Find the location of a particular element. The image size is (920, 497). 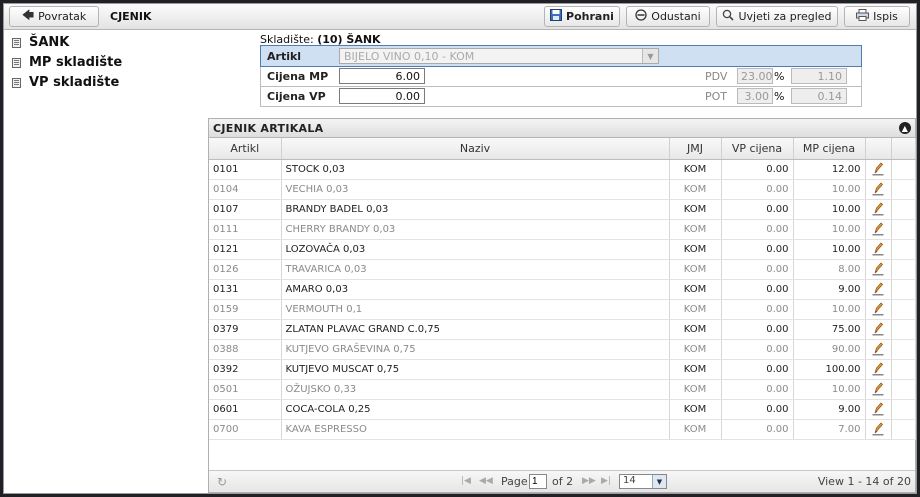

table-row: 0111 CHERRY BRANDY 0,03 KOM 0.00 10.00 is located at coordinates (562, 229).